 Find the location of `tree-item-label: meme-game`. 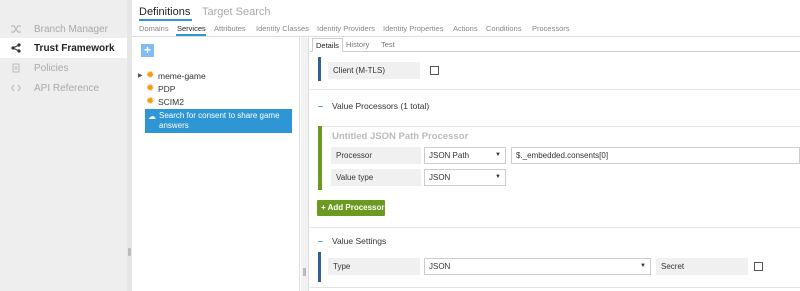

tree-item-label: meme-game is located at coordinates (182, 75).